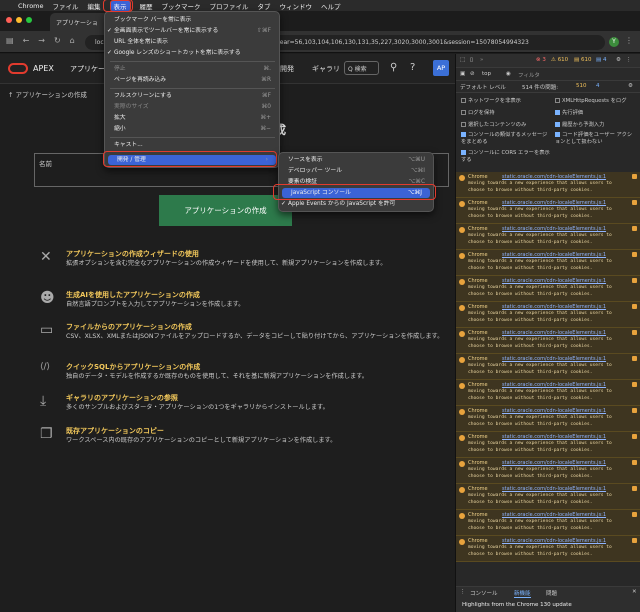  Describe the element at coordinates (614, 42) in the screenshot. I see `profile-icon: Y` at that location.